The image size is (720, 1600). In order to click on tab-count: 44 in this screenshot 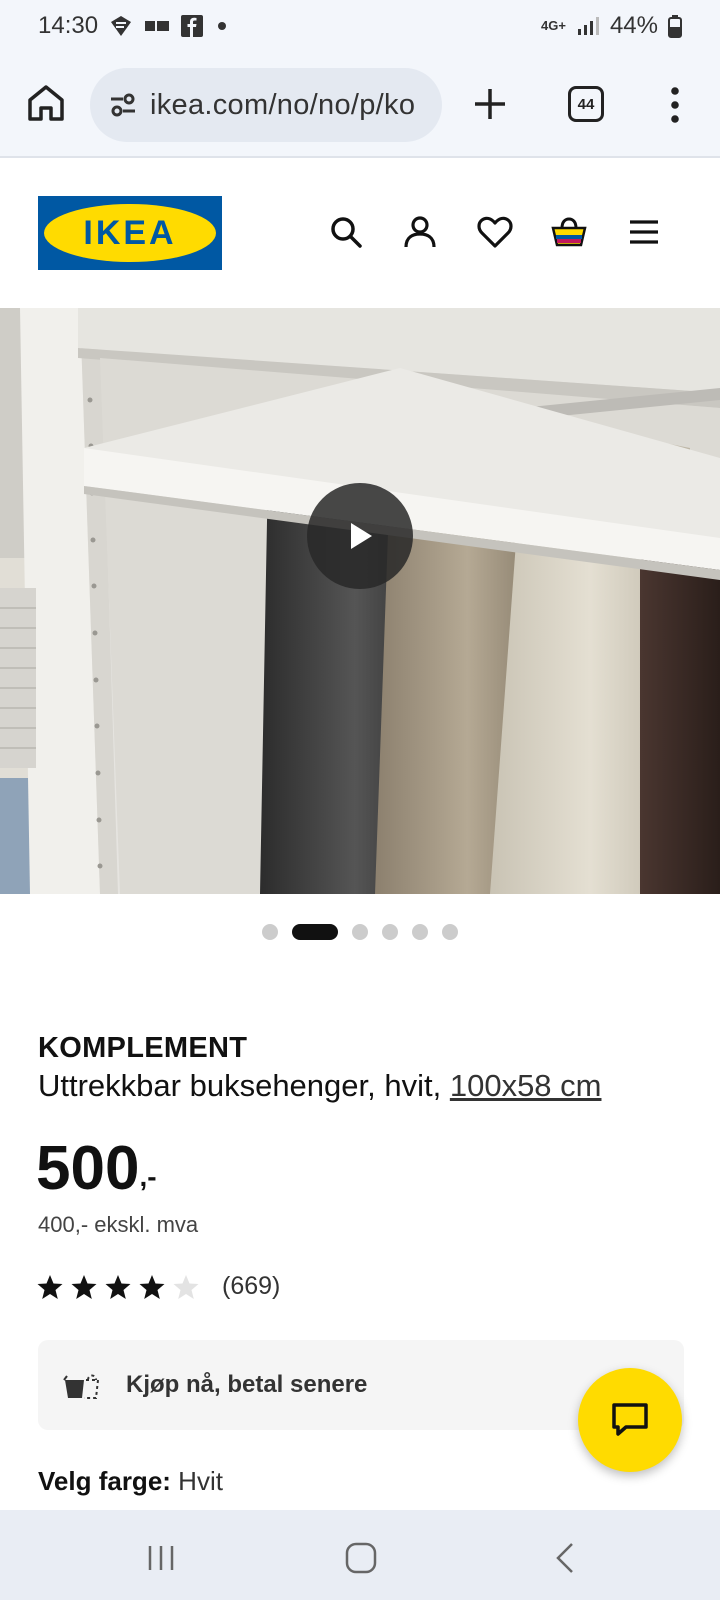, I will do `click(586, 104)`.